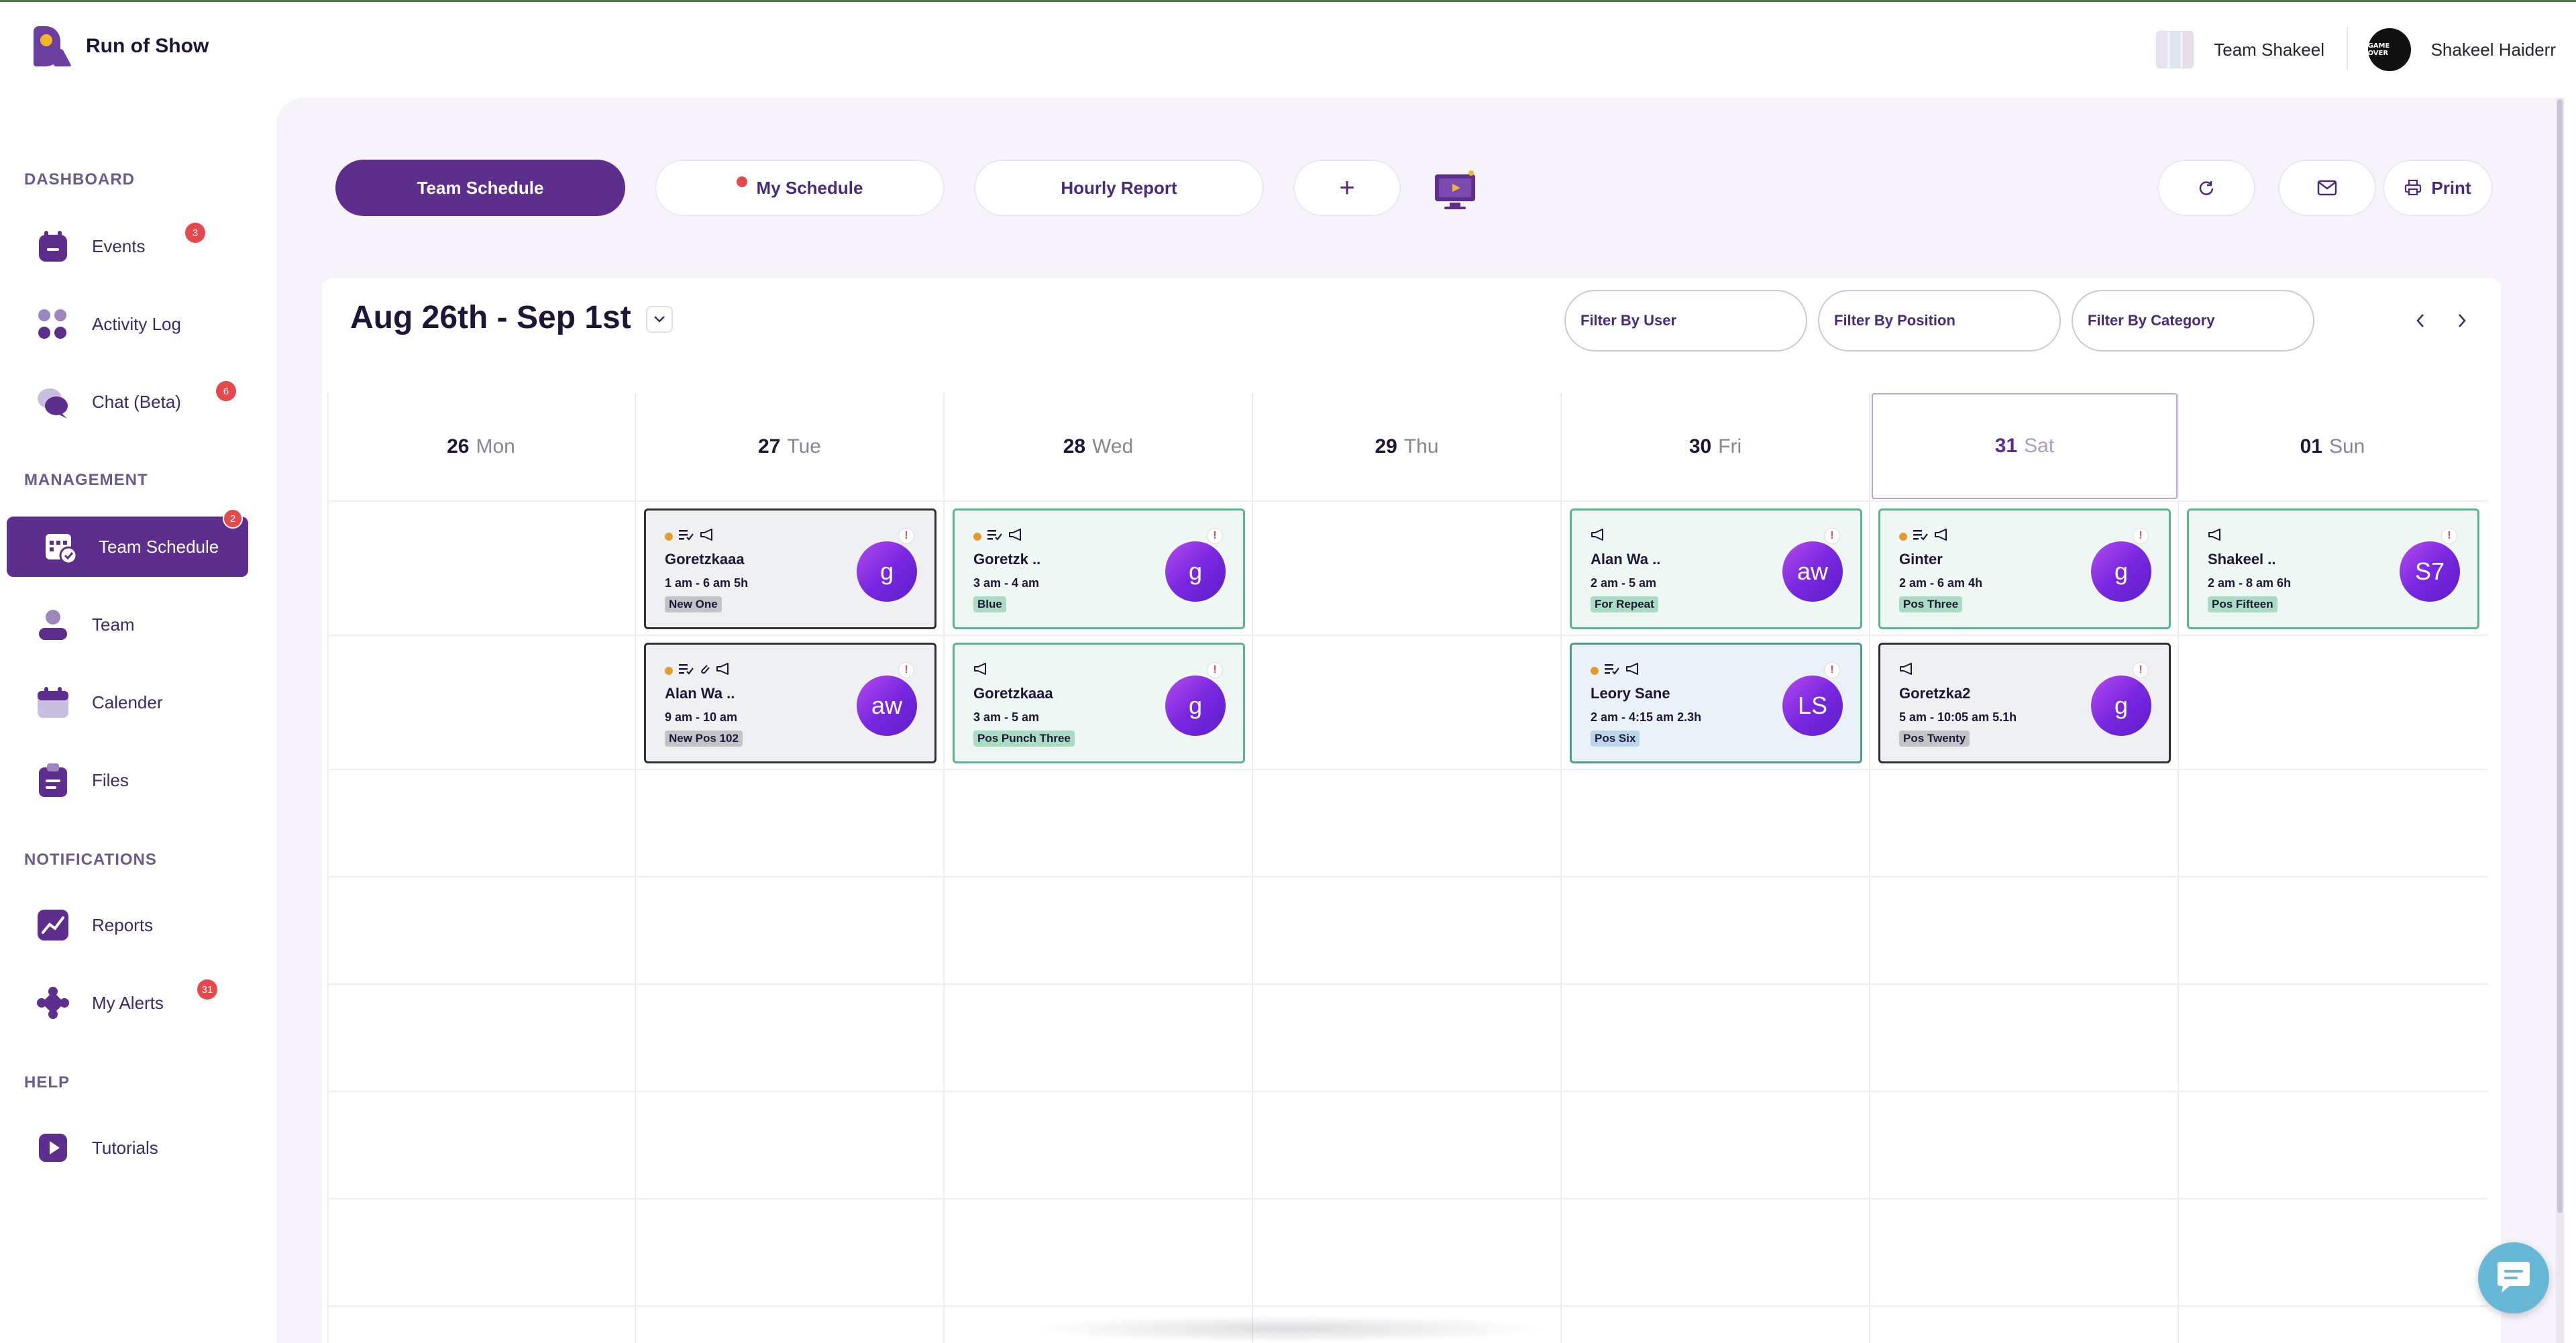 The height and width of the screenshot is (1343, 2576). Describe the element at coordinates (131, 1148) in the screenshot. I see `sidebar-item-tutorials: Tutorials` at that location.